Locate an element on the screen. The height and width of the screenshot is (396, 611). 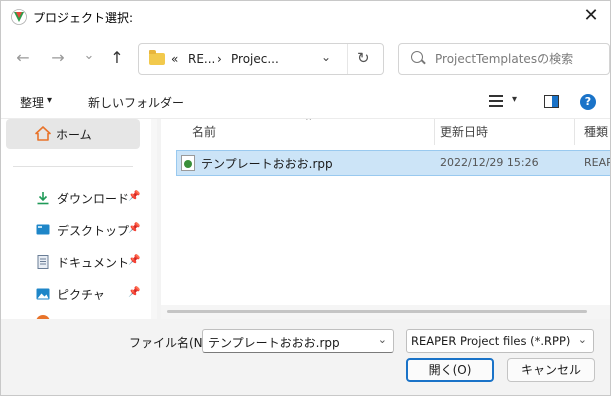
horizontal-scrollbar is located at coordinates (385, 312).